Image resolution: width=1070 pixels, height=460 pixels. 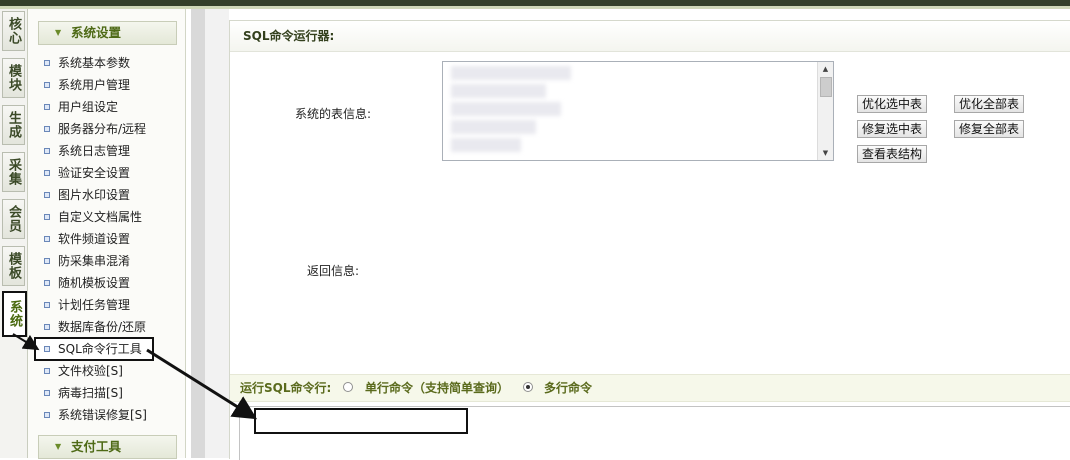 I want to click on multi-line-radio, so click(x=528, y=387).